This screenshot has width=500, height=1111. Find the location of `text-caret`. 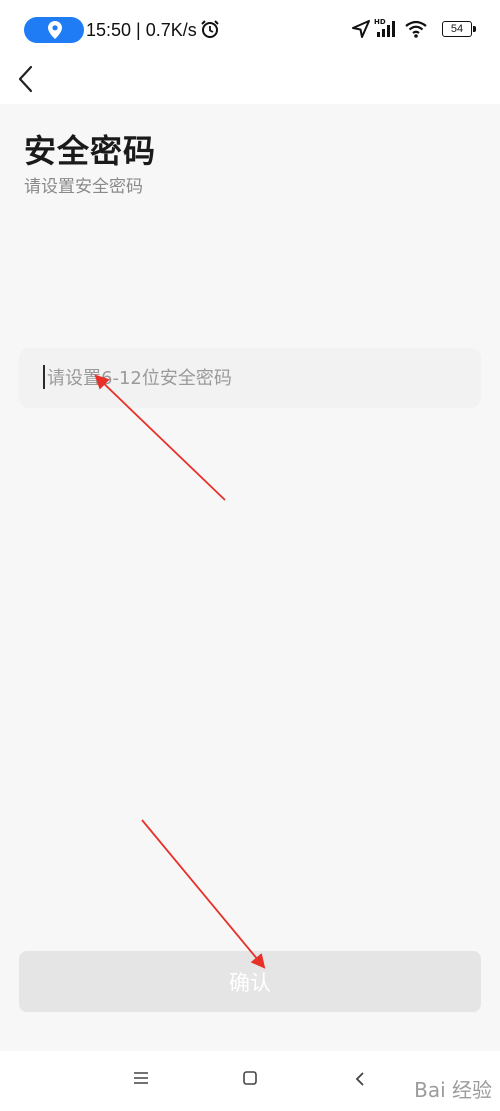

text-caret is located at coordinates (44, 377).